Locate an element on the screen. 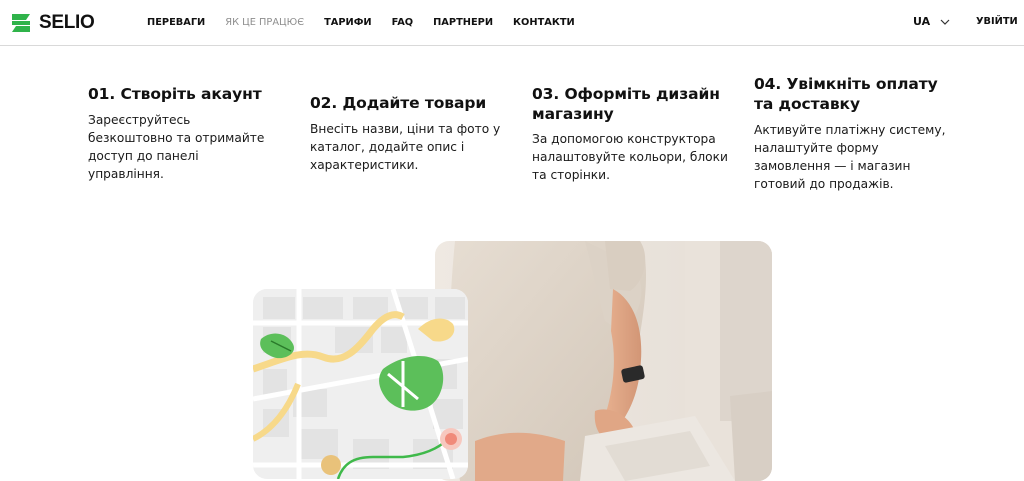  language-label: UA is located at coordinates (922, 21).